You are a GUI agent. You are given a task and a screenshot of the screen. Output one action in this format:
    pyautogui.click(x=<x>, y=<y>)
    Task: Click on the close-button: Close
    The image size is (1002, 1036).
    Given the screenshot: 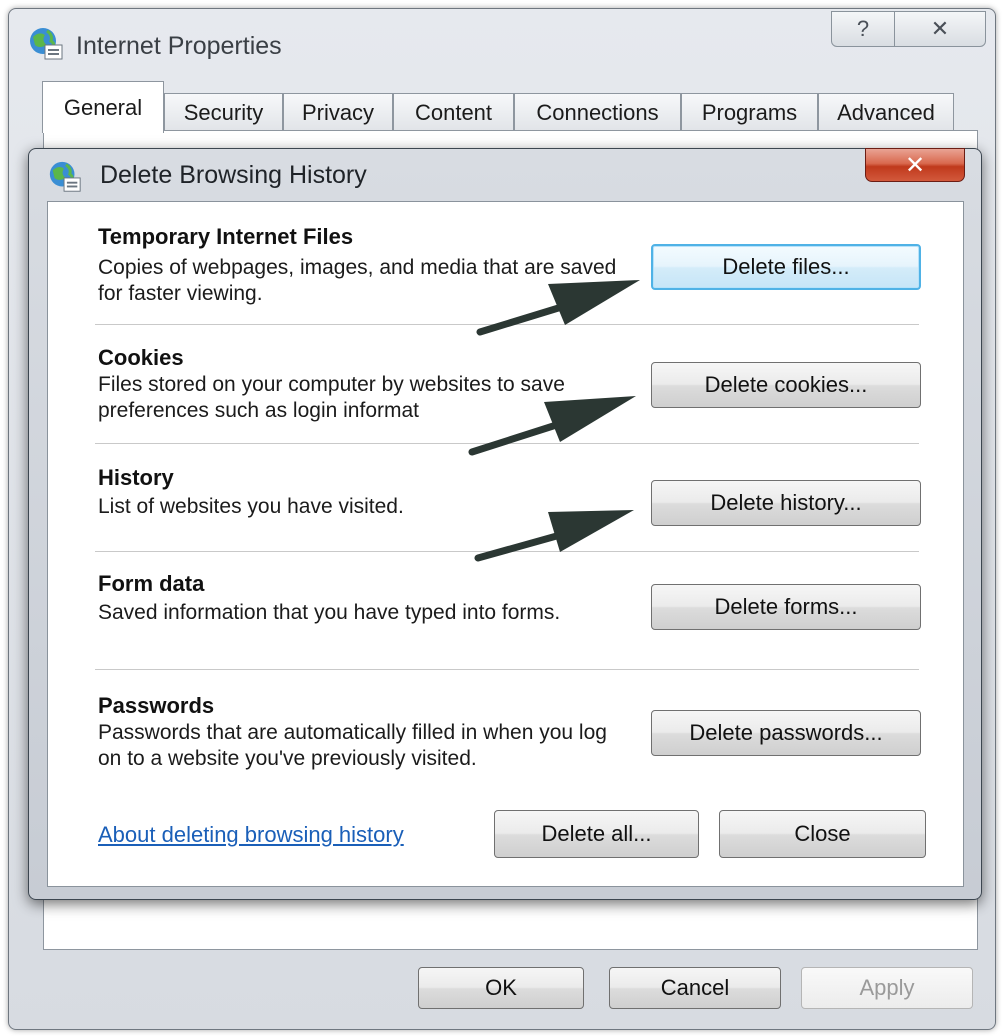 What is the action you would take?
    pyautogui.click(x=822, y=834)
    